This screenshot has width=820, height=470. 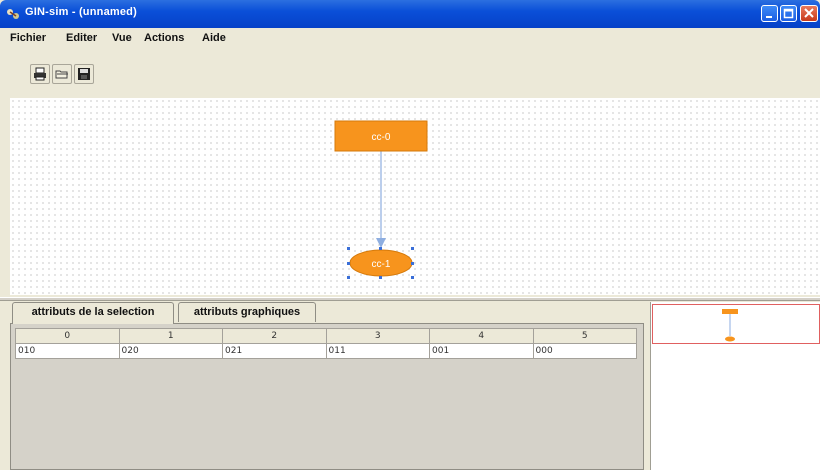 I want to click on close-button, so click(x=809, y=13).